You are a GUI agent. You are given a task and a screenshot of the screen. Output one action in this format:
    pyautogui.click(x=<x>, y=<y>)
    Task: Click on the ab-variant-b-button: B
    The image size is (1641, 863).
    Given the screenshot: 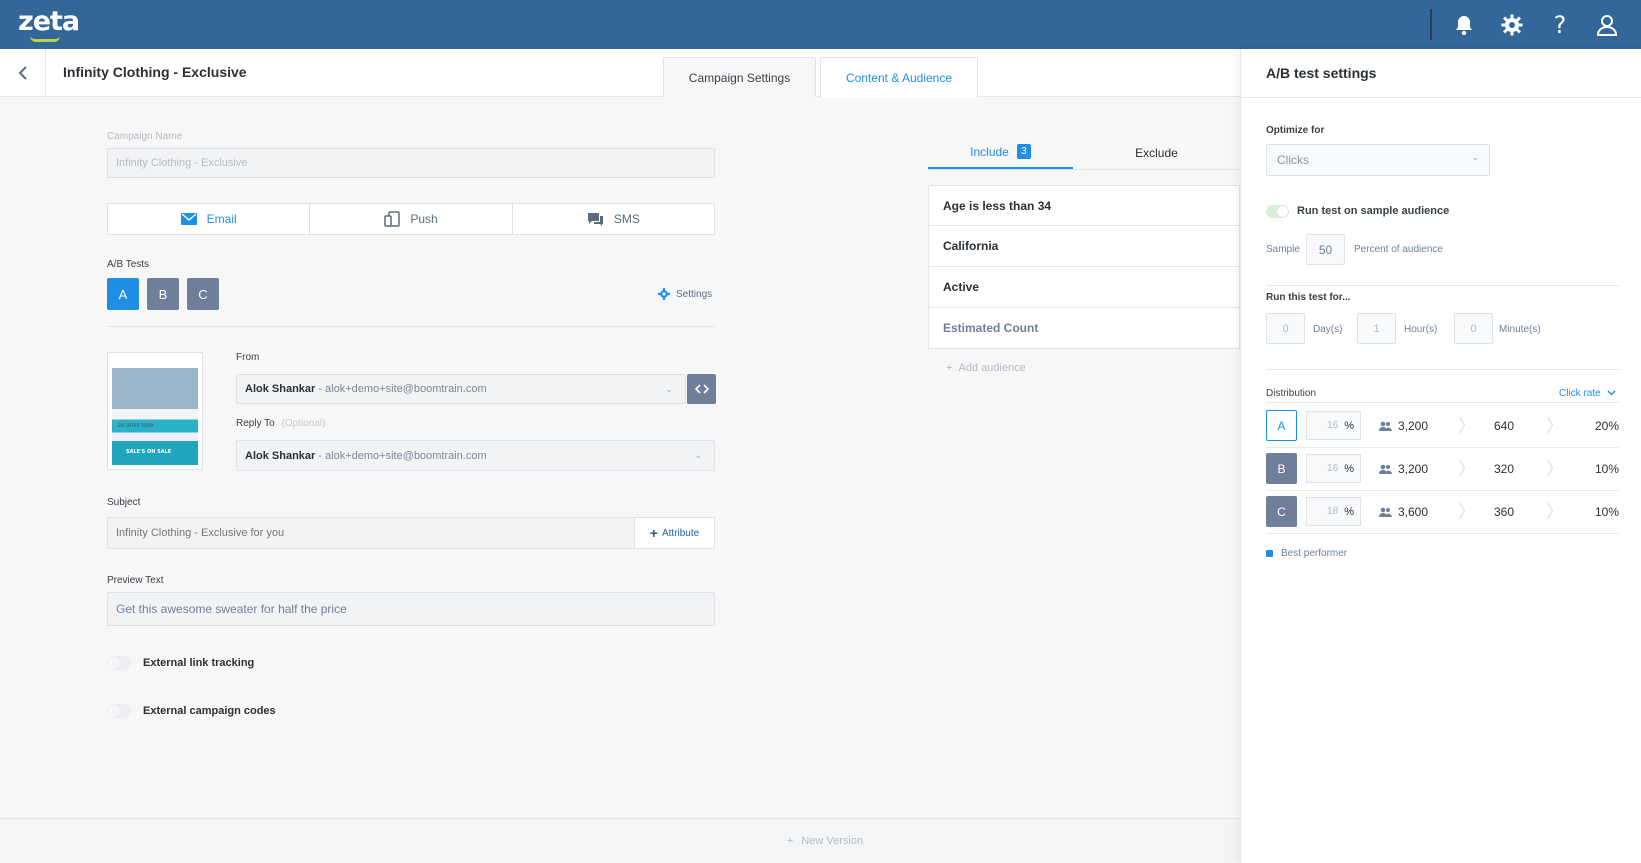 What is the action you would take?
    pyautogui.click(x=163, y=294)
    